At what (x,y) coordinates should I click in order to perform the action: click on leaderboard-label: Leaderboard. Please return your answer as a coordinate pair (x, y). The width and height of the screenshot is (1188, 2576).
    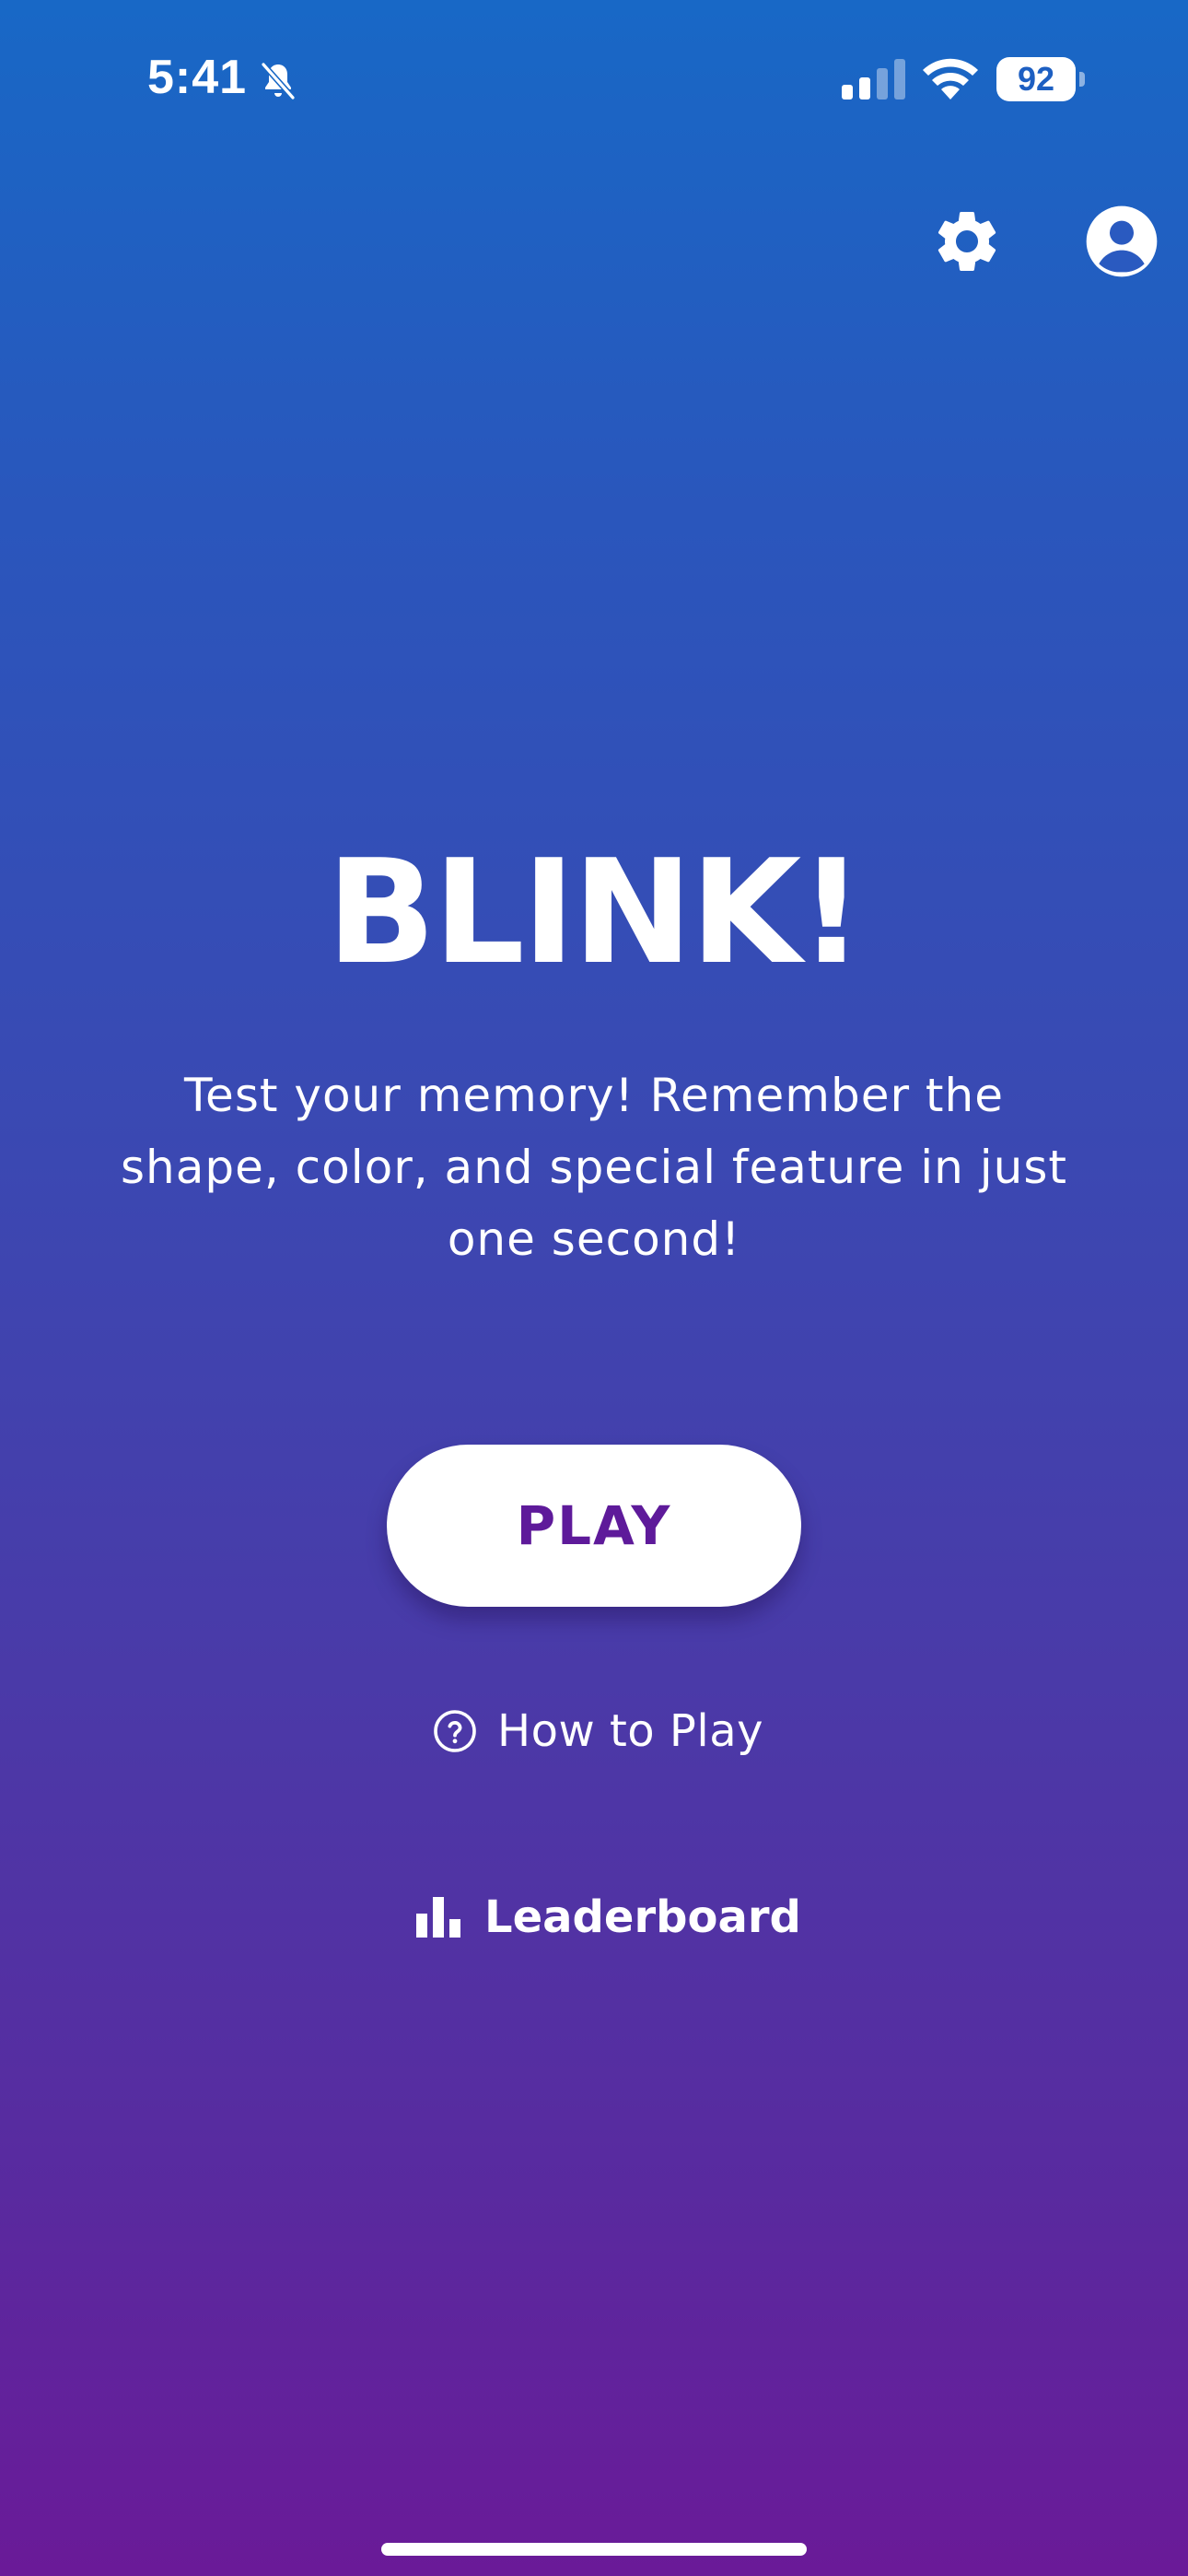
    Looking at the image, I should click on (642, 1917).